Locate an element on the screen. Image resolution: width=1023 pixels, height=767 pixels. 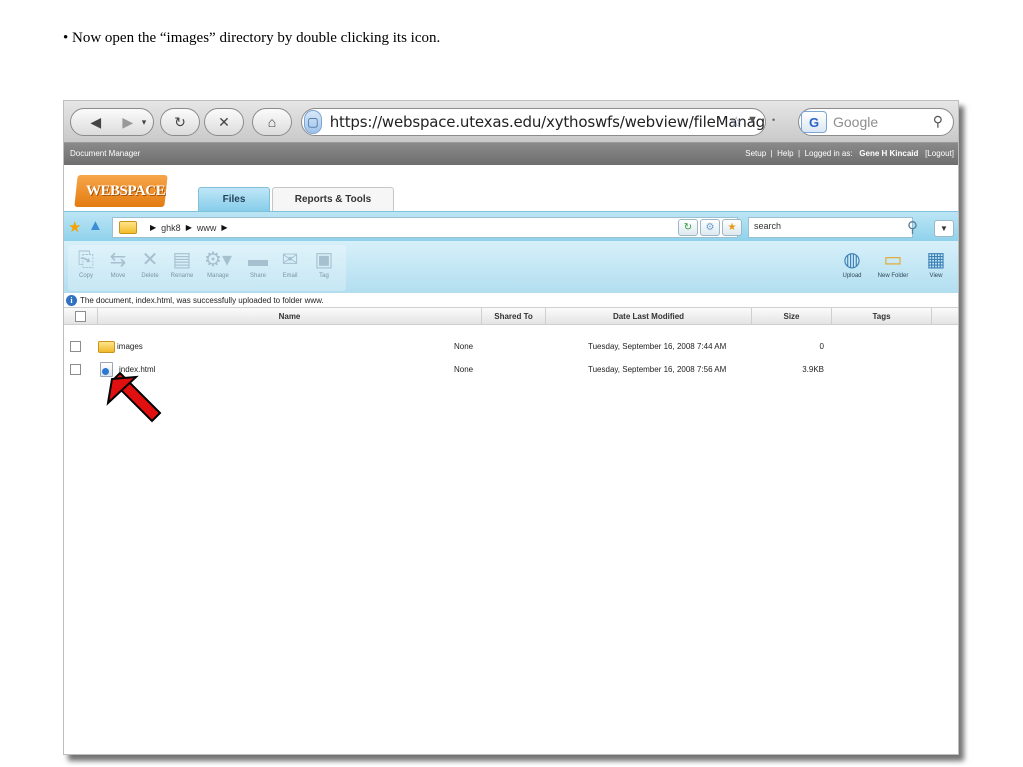
search-icon: ⚲ is located at coordinates (938, 121).